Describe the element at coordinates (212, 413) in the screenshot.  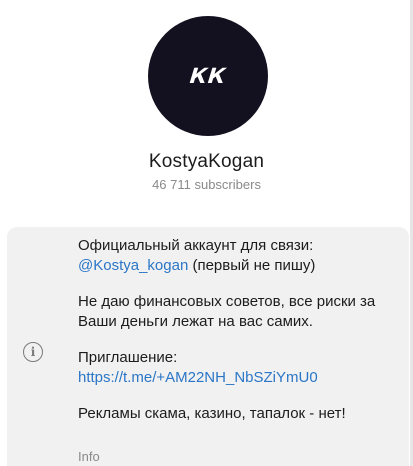
I see `description-ads: Рекламы скама, казино, тапалок - нет!` at that location.